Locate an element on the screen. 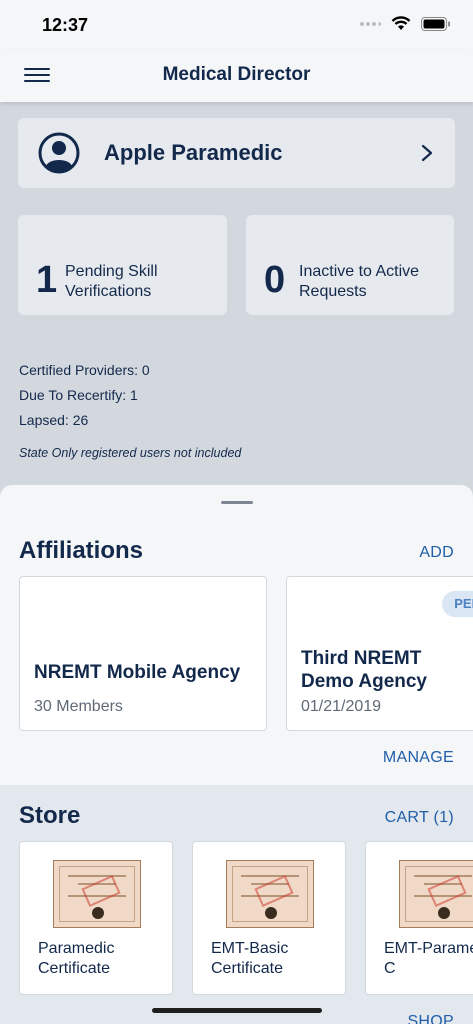  profile-card: Apple Paramedic is located at coordinates (236, 153).